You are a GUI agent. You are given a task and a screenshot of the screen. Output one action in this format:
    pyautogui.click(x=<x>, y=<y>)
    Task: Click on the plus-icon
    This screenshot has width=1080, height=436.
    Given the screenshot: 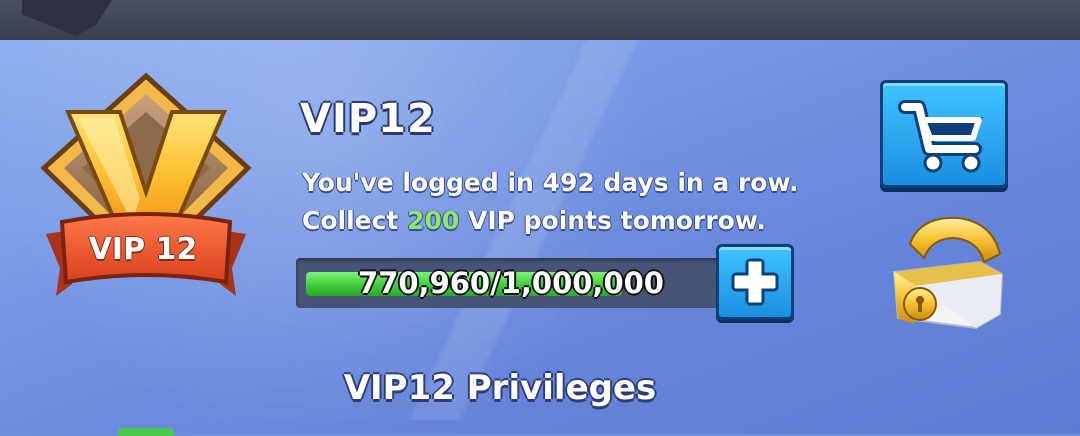 What is the action you would take?
    pyautogui.click(x=755, y=282)
    